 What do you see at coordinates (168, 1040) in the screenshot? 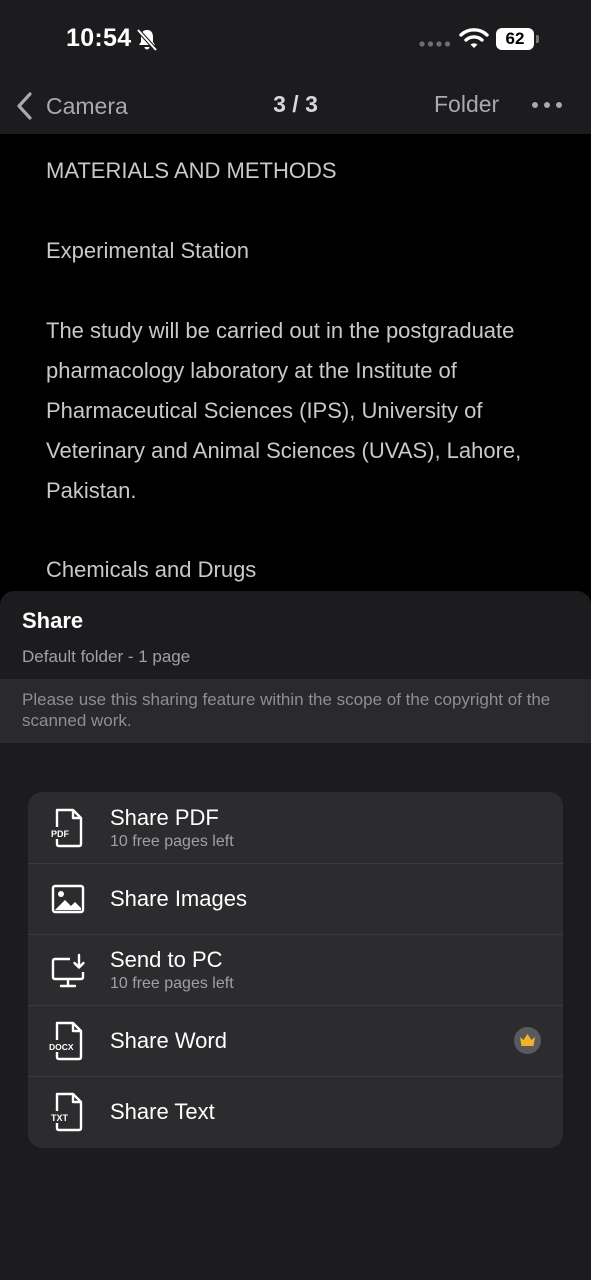
I see `option-label: Share Word` at bounding box center [168, 1040].